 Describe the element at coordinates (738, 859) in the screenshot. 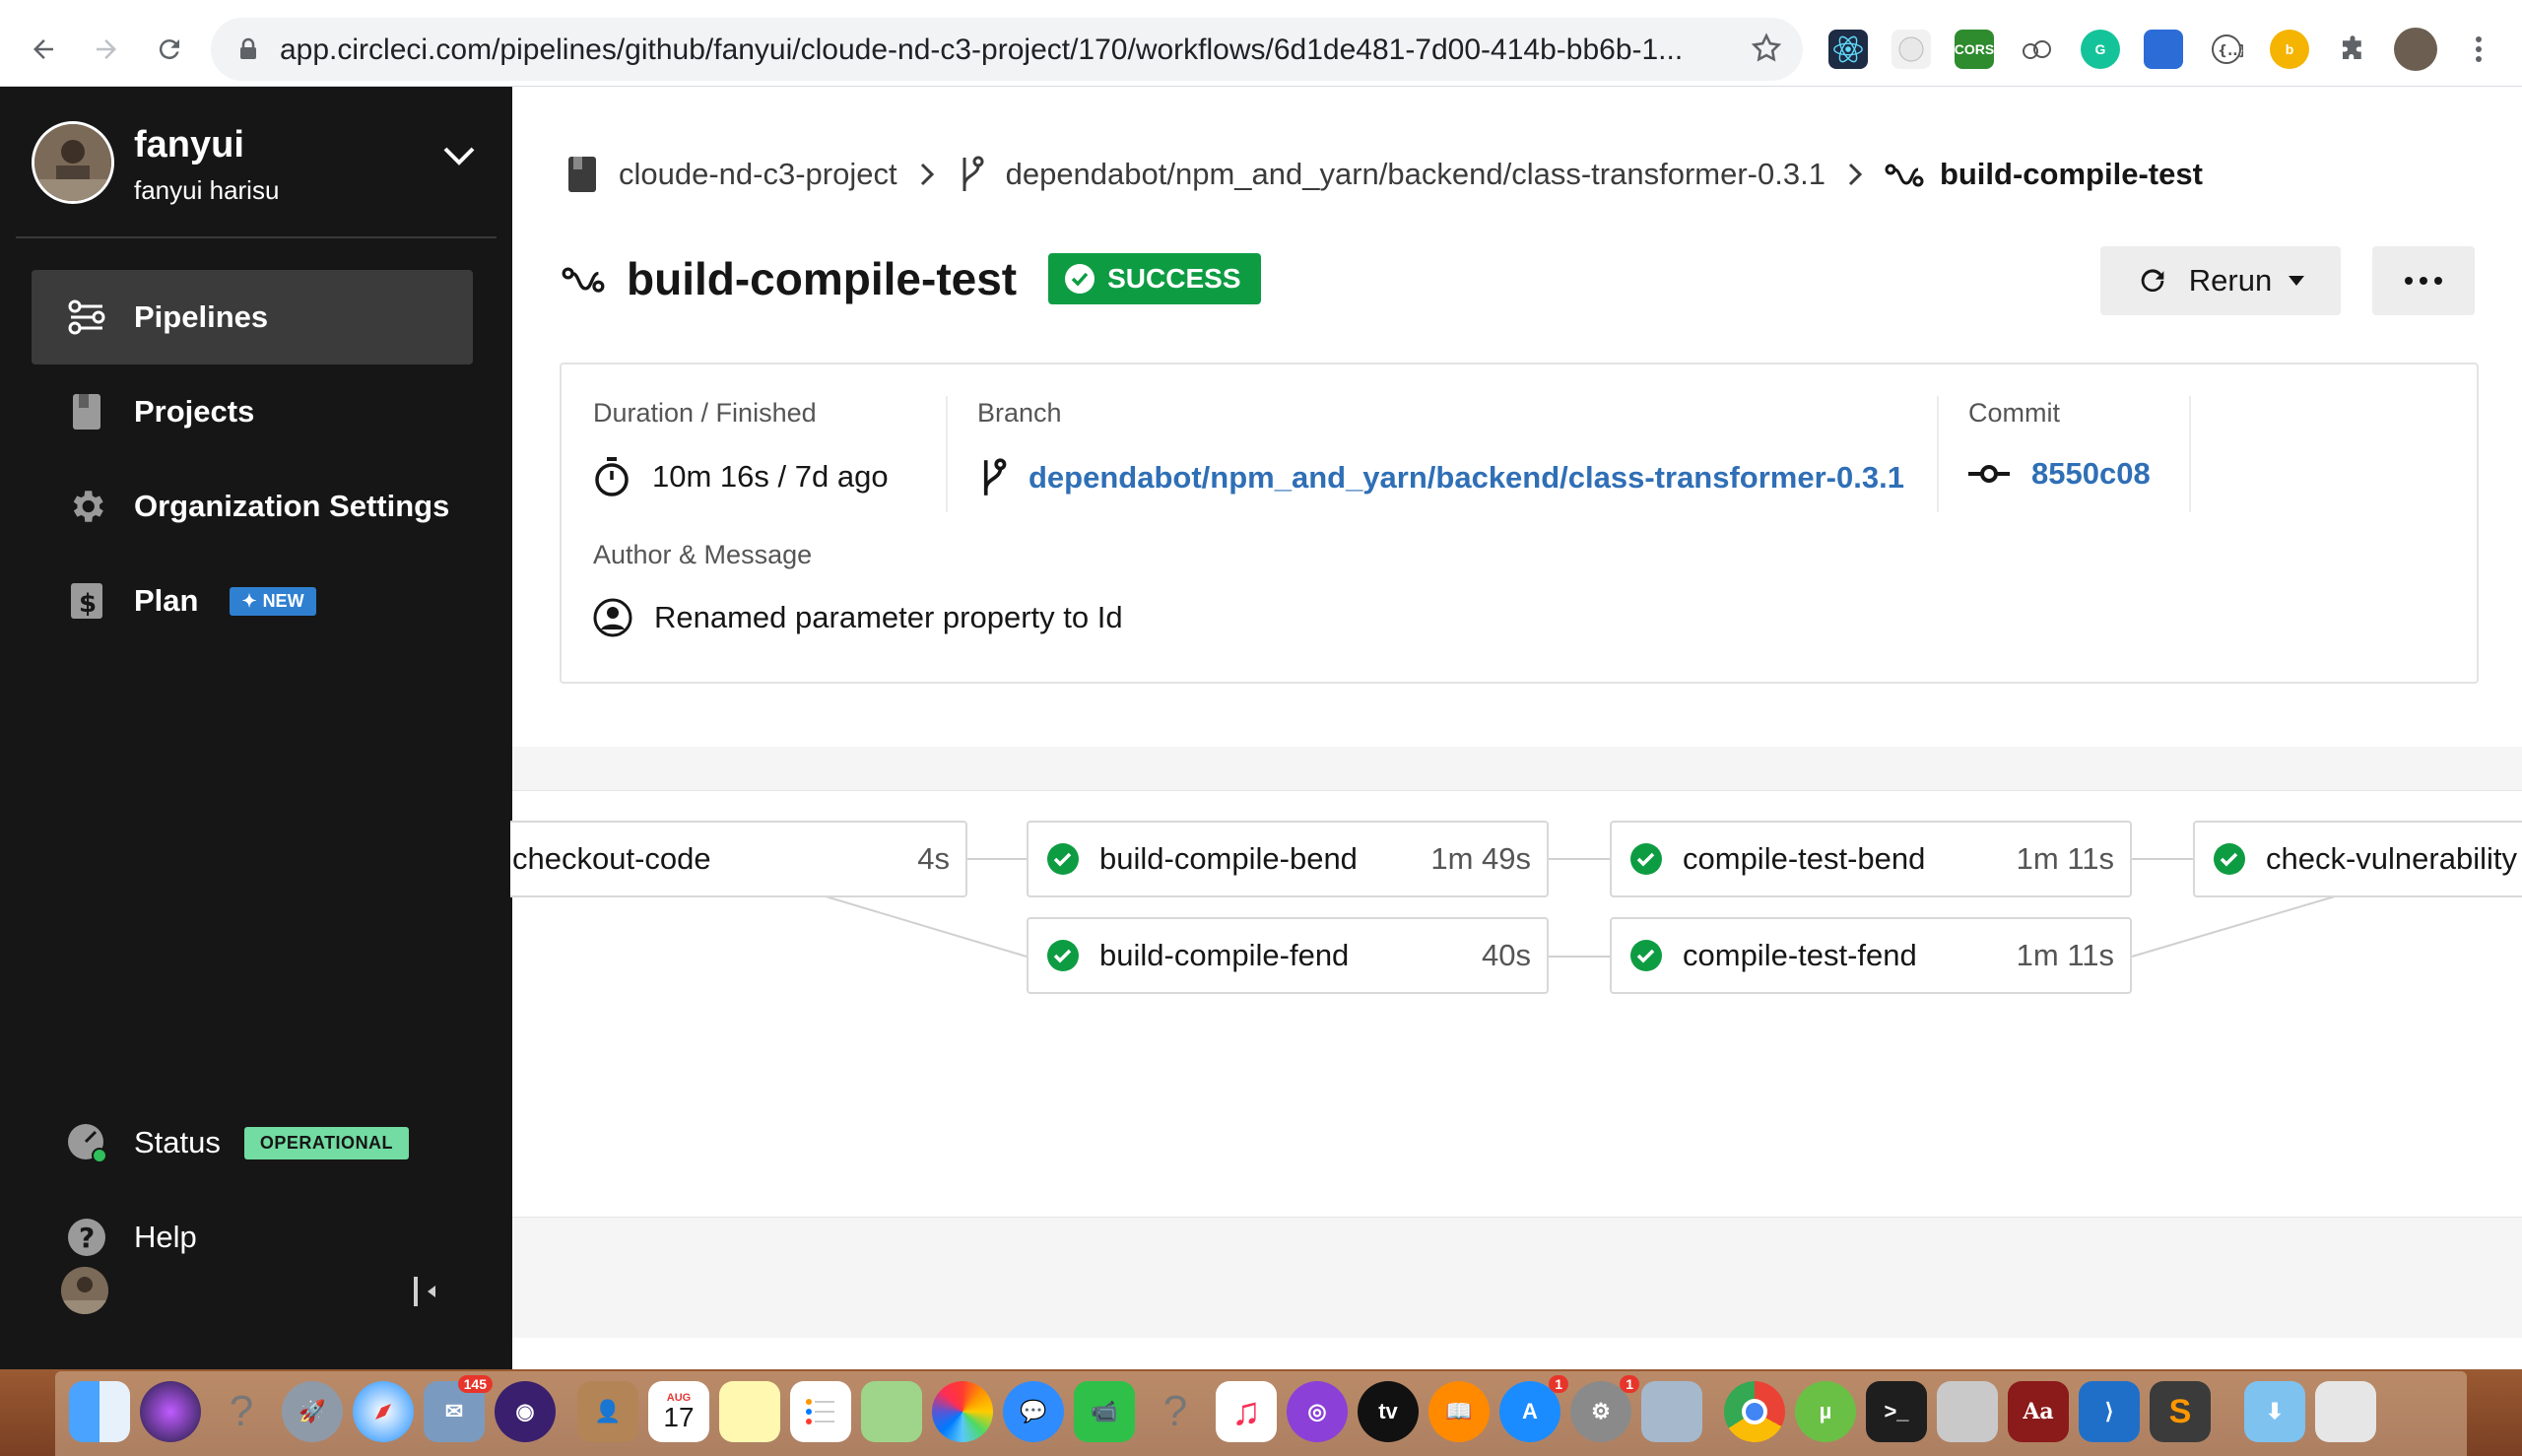

I see `job-checkout-code: checkout-code 4s` at that location.